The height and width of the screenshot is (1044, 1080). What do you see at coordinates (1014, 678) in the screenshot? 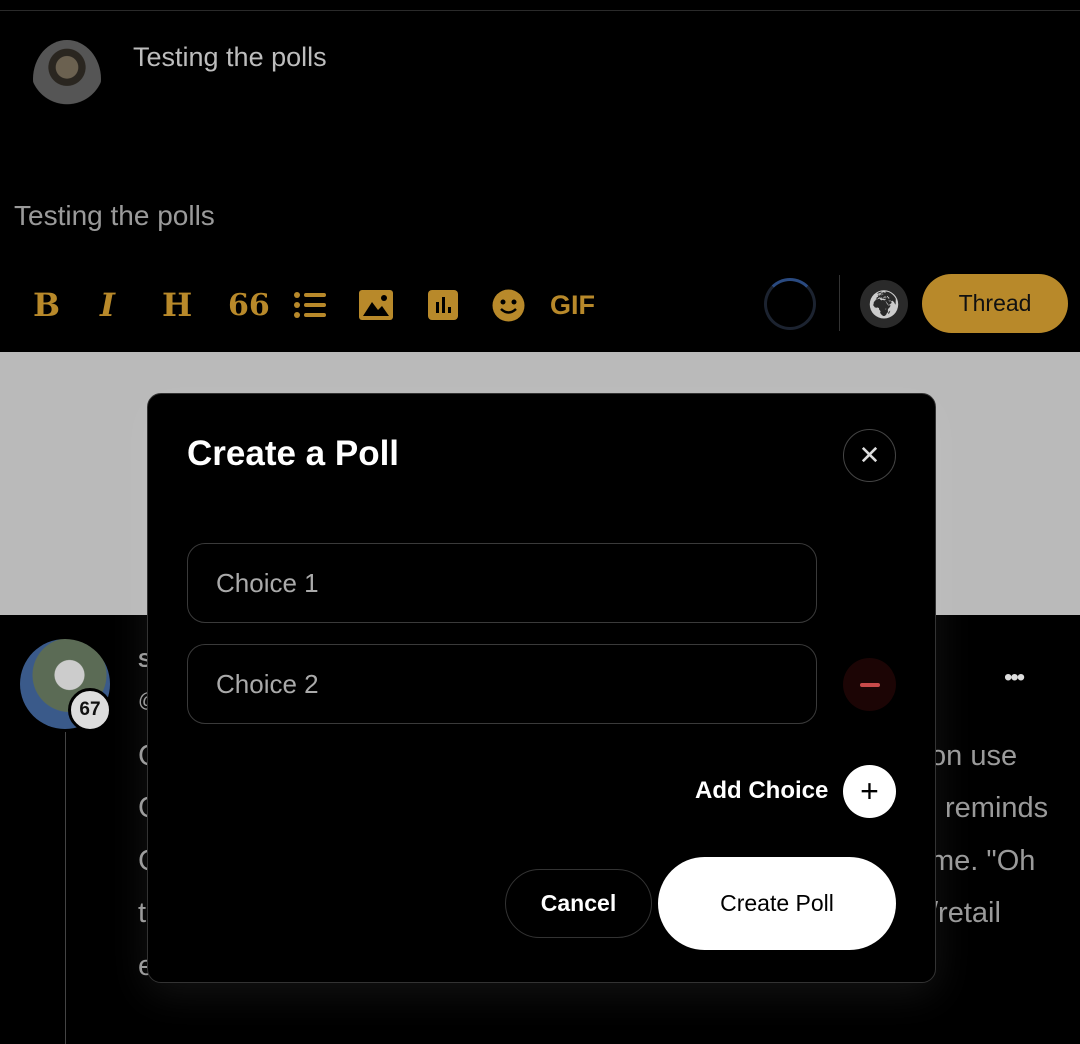
I see `more-options-icon: •••` at bounding box center [1014, 678].